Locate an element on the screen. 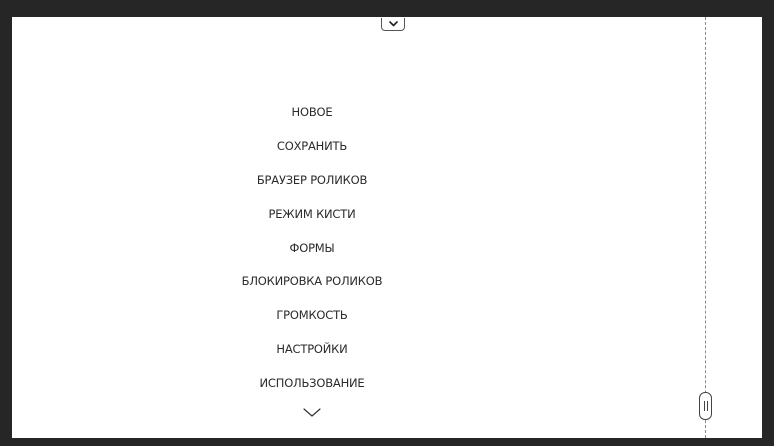  menu-item-save: СОХРАНИТЬ is located at coordinates (312, 146).